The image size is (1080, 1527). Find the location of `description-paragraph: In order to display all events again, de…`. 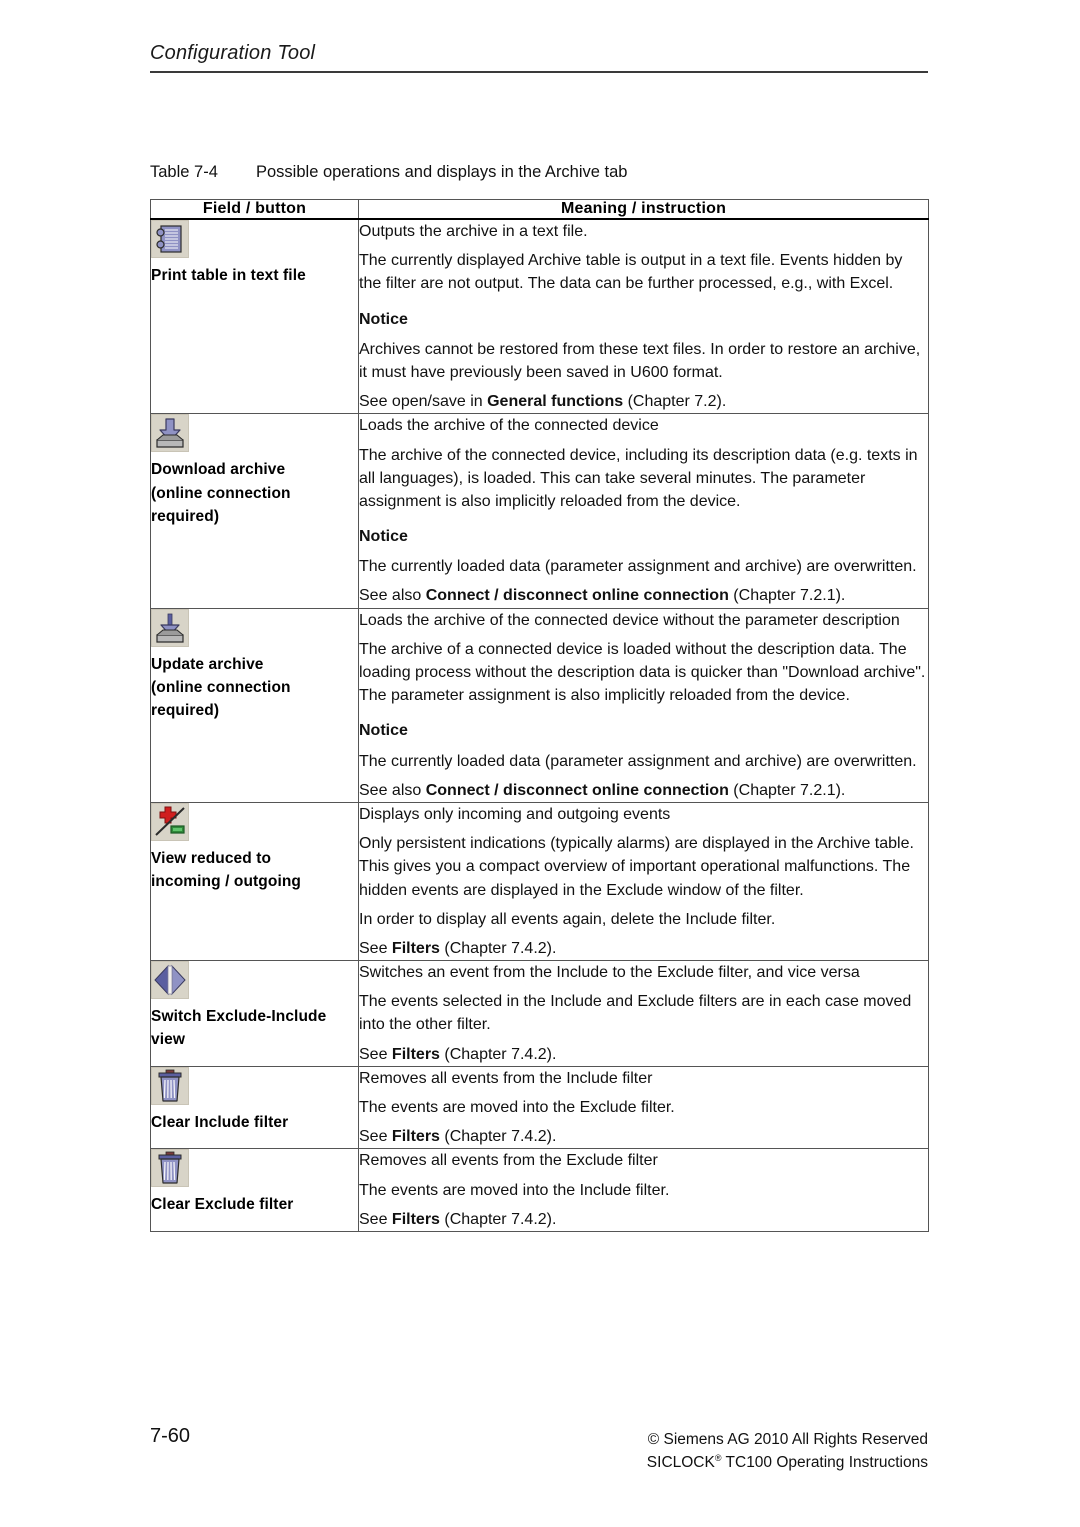

description-paragraph: In order to display all events again, de… is located at coordinates (567, 919).